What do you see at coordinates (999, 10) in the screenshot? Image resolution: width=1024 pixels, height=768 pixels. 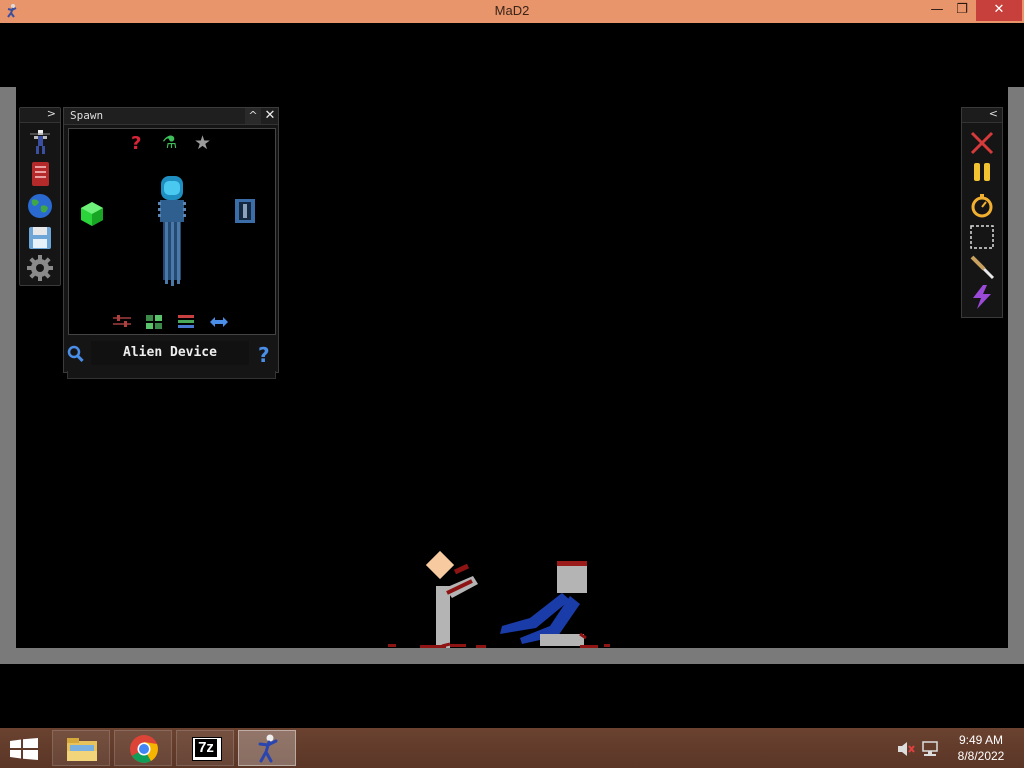 I see `close-button: ✕` at bounding box center [999, 10].